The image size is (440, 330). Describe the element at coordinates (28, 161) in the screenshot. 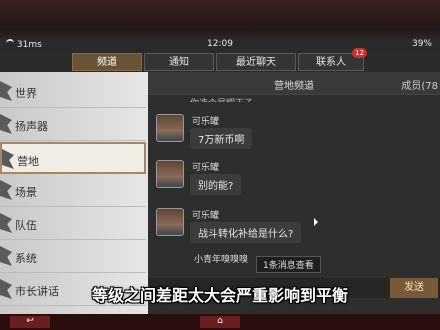

I see `sidebar-item-label: 营地` at that location.